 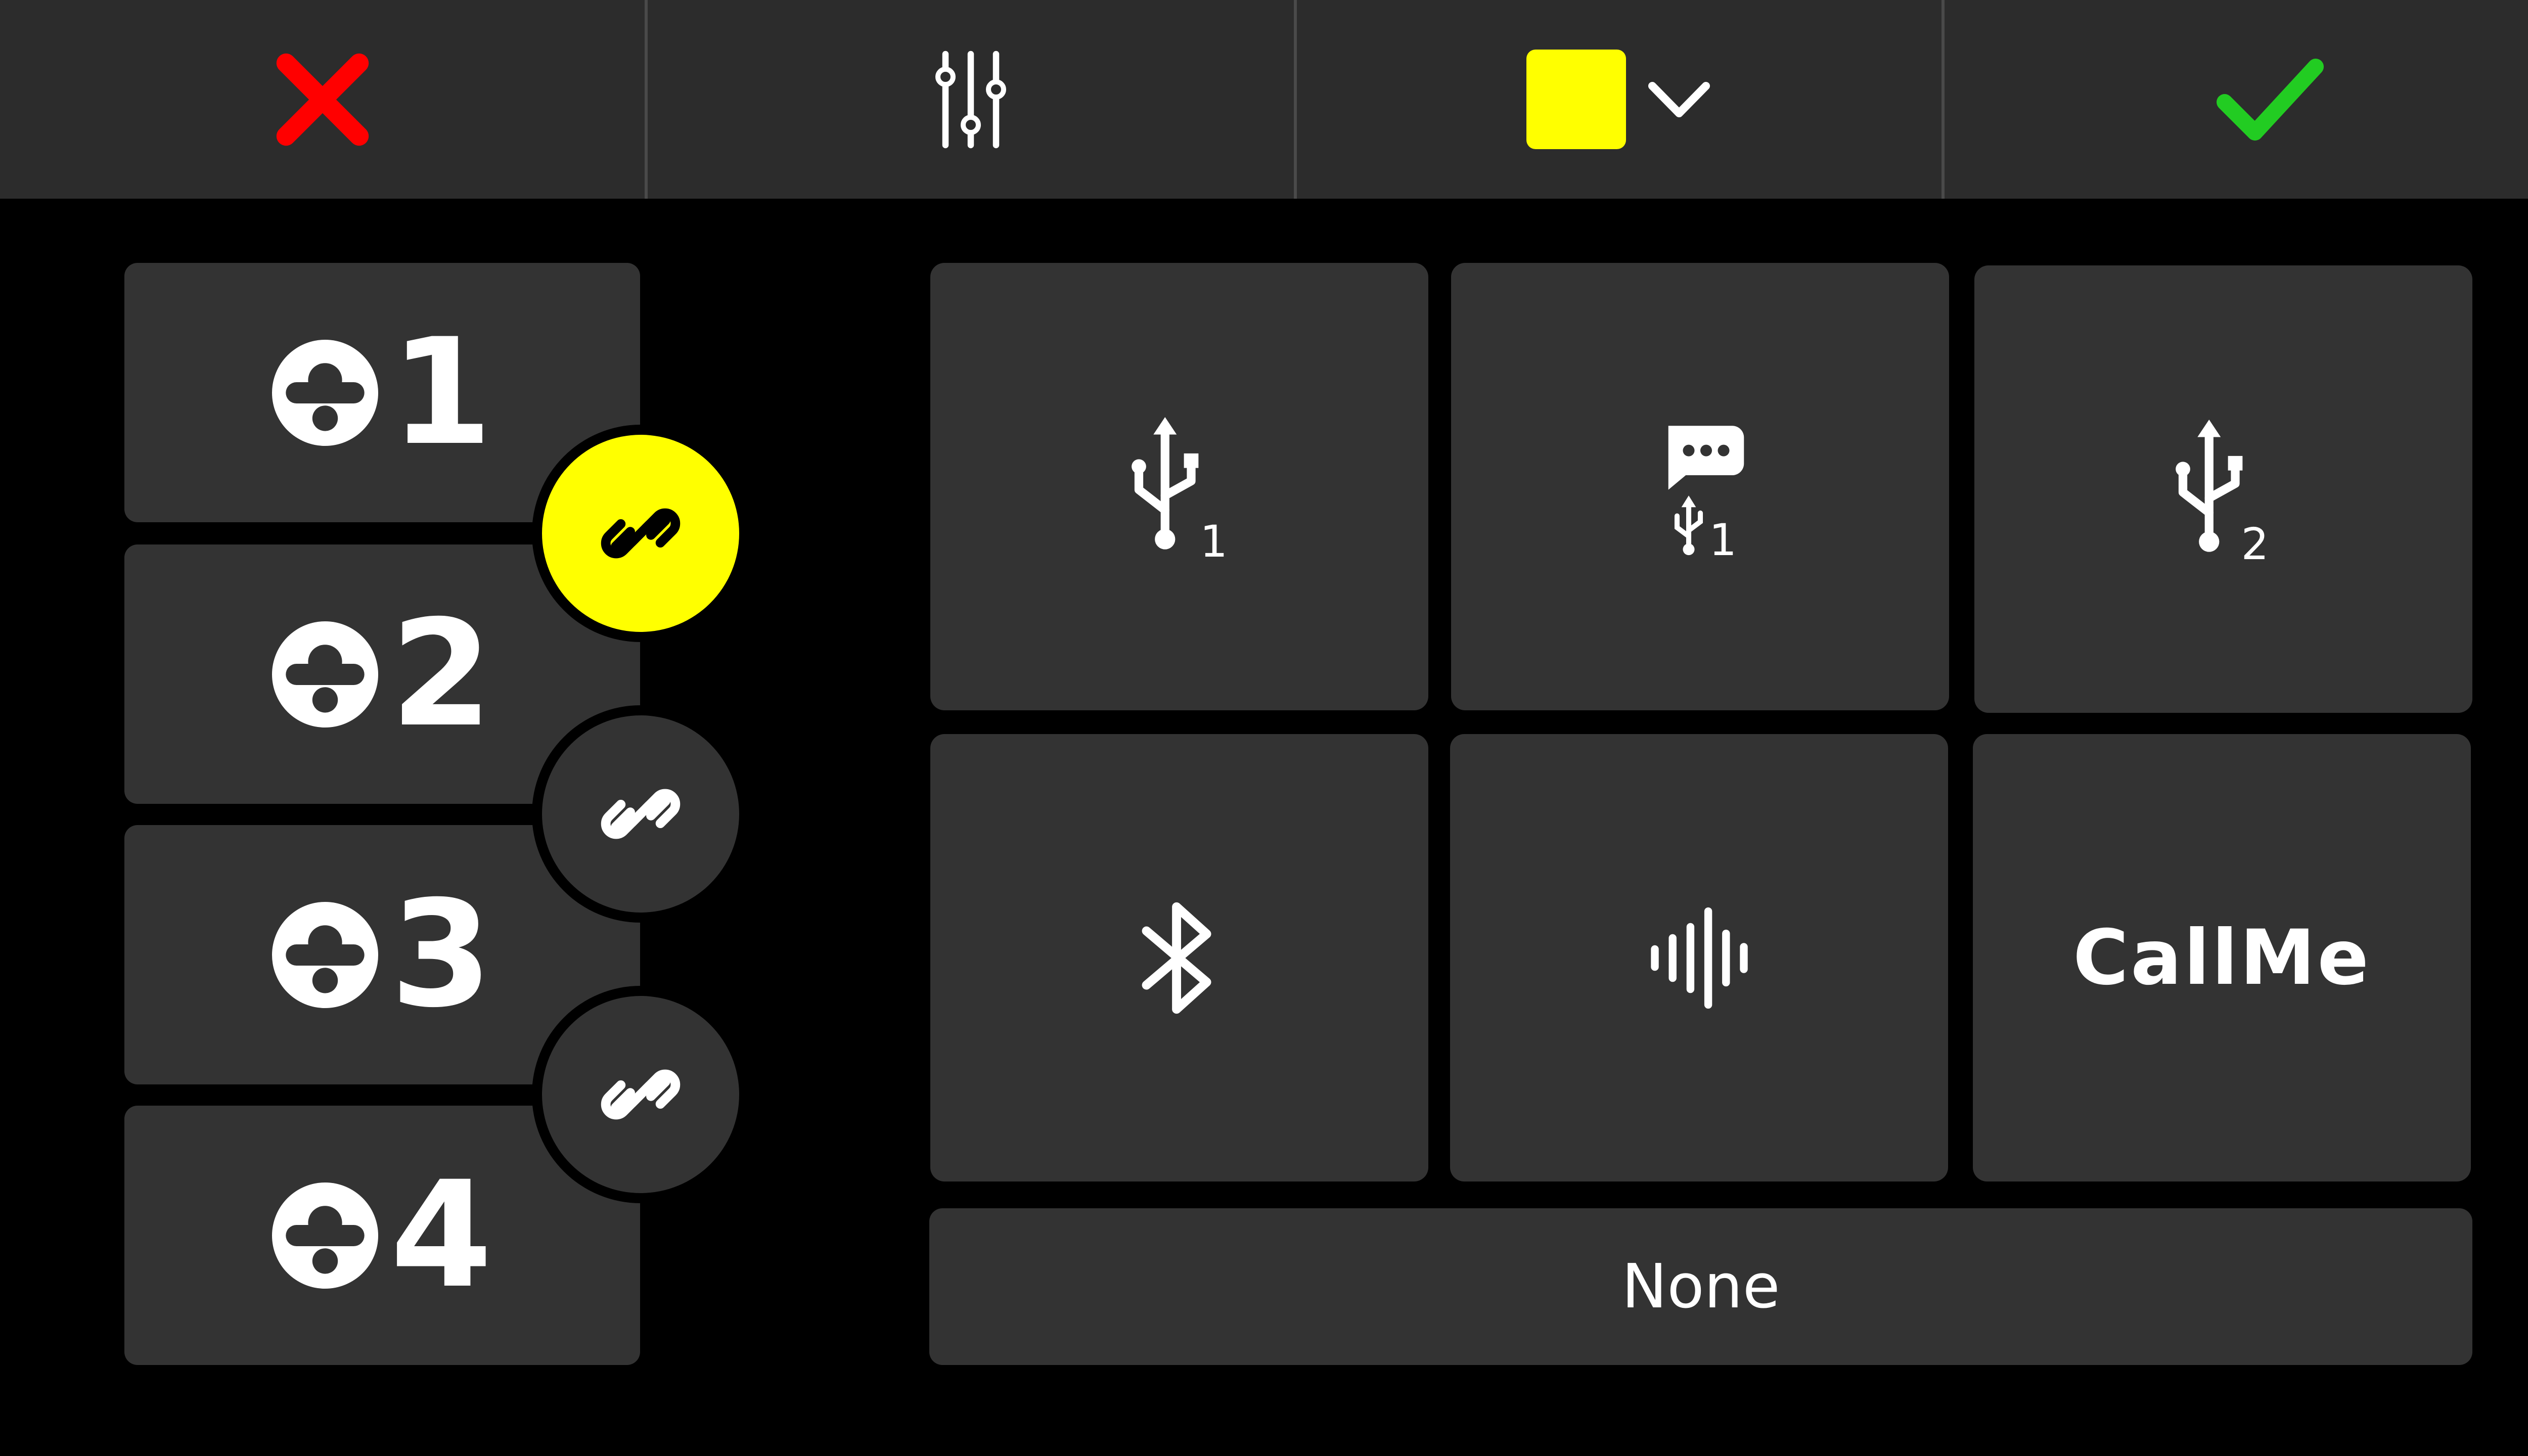 What do you see at coordinates (2270, 99) in the screenshot?
I see `checkmark-icon` at bounding box center [2270, 99].